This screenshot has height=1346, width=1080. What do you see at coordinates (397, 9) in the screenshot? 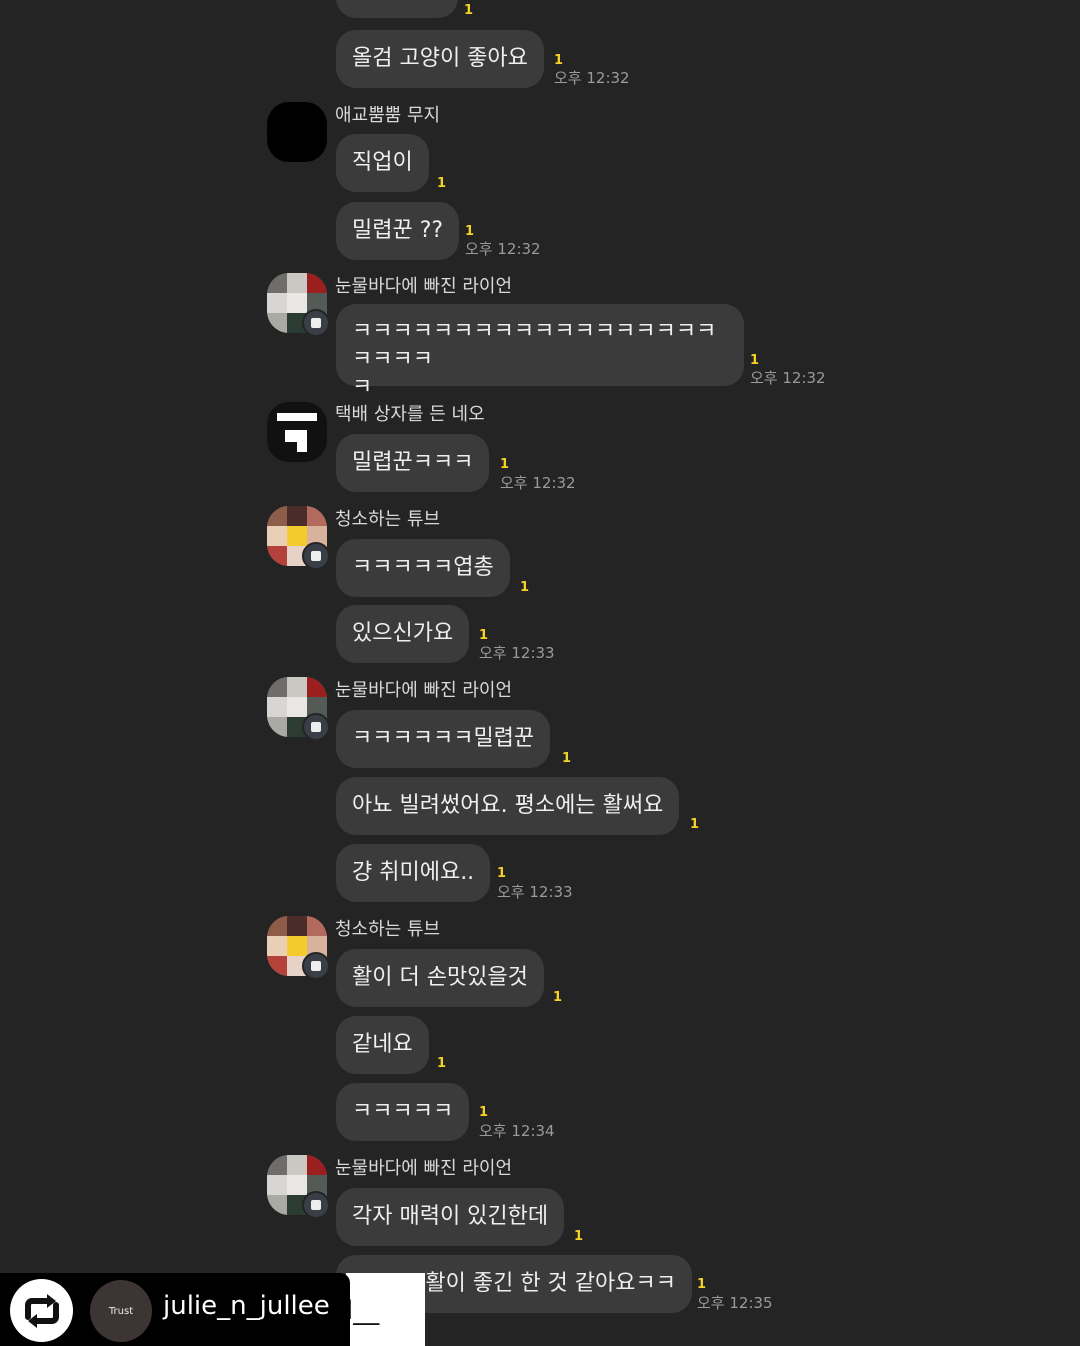
I see `message-bubble` at bounding box center [397, 9].